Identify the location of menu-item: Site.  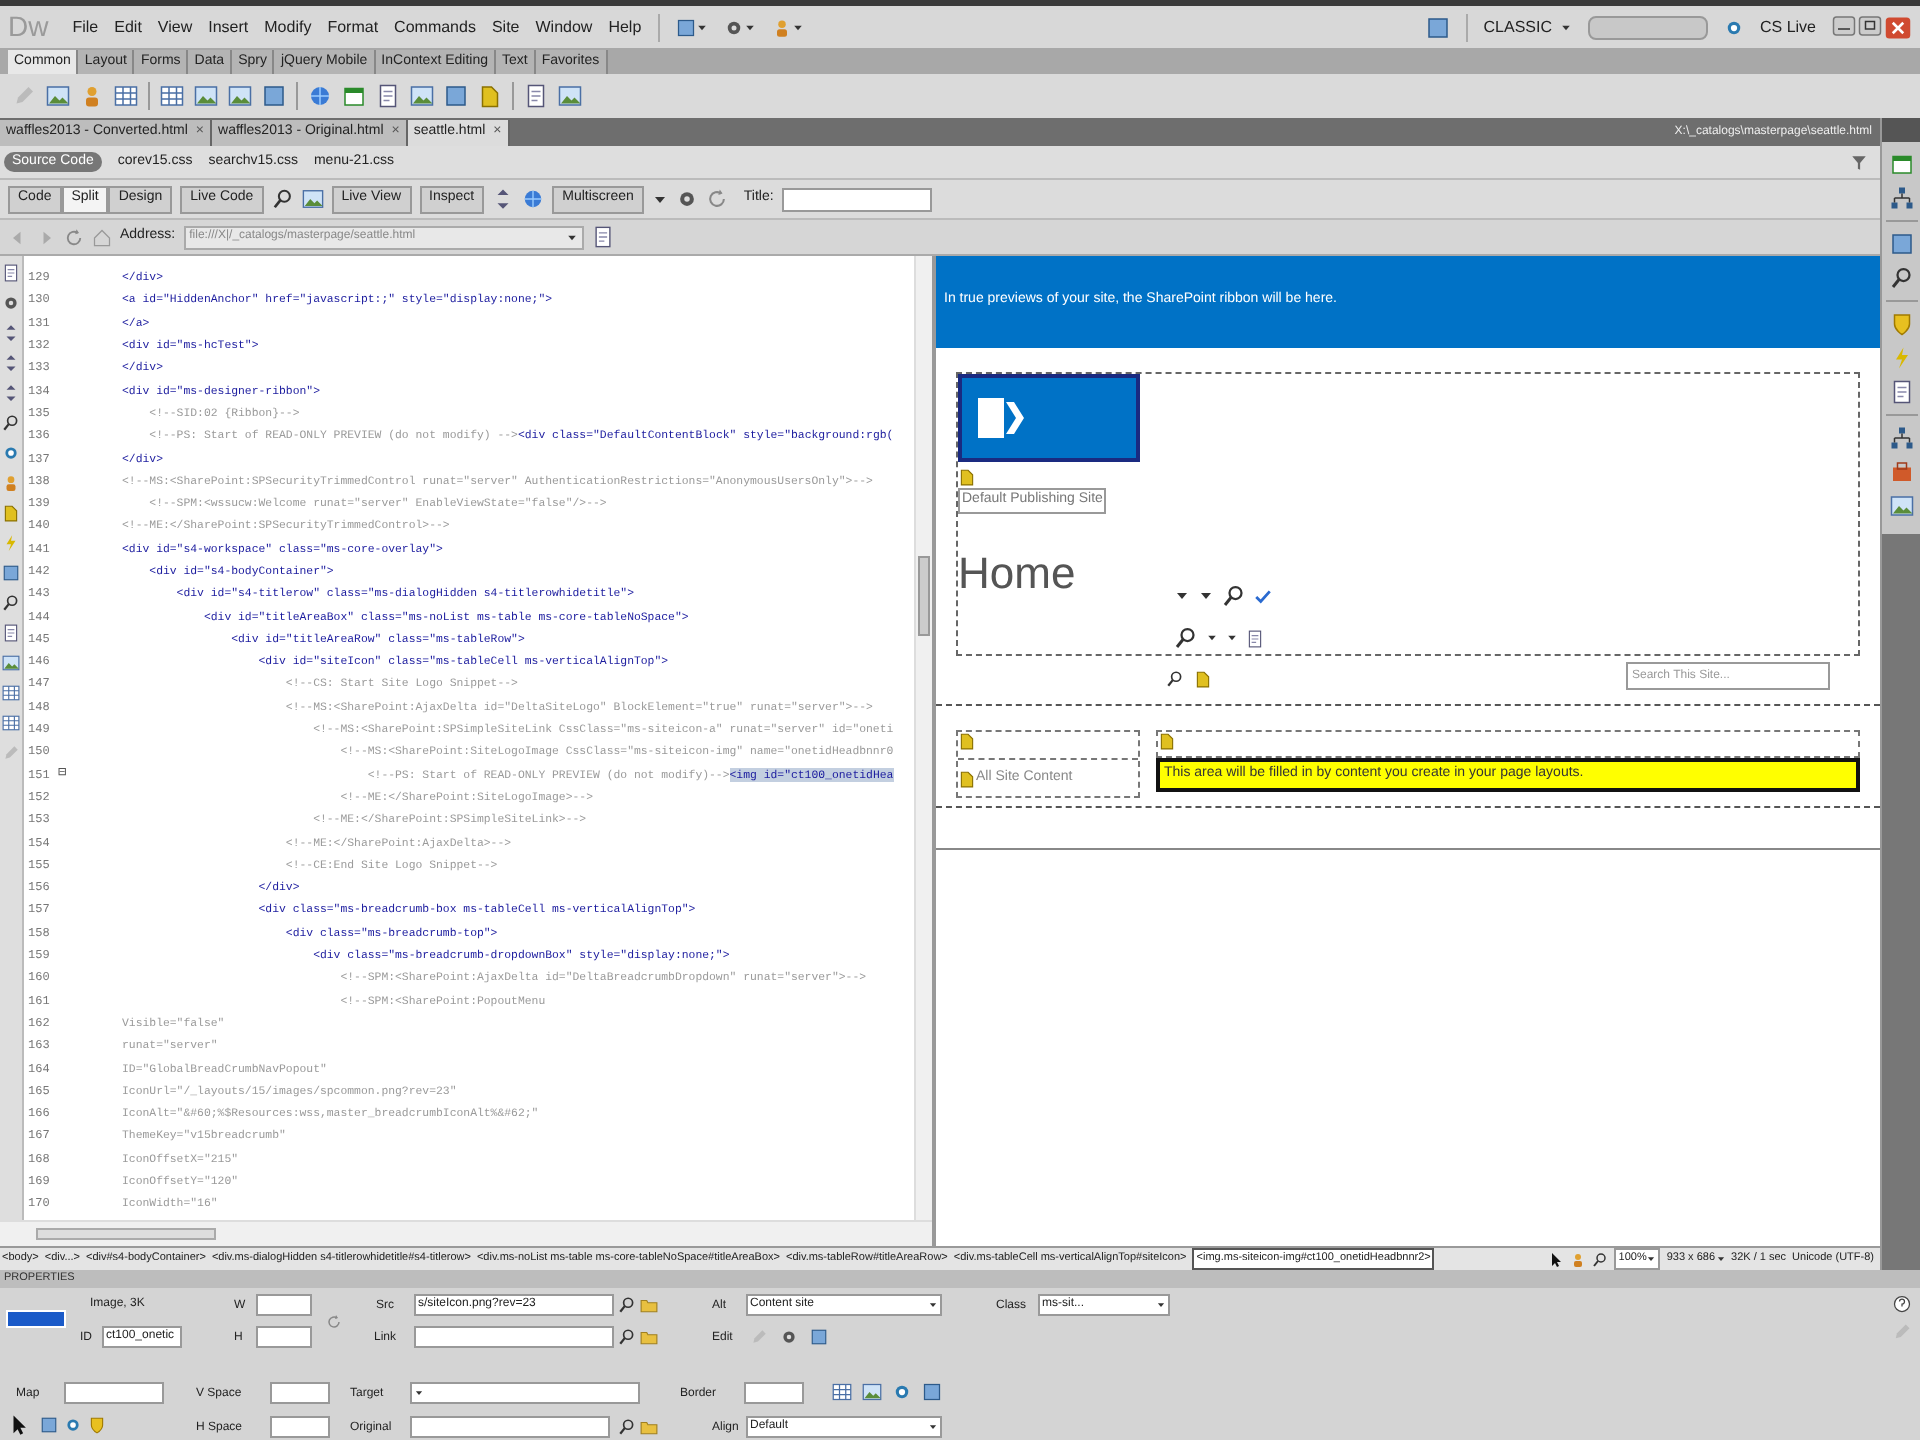
(505, 27).